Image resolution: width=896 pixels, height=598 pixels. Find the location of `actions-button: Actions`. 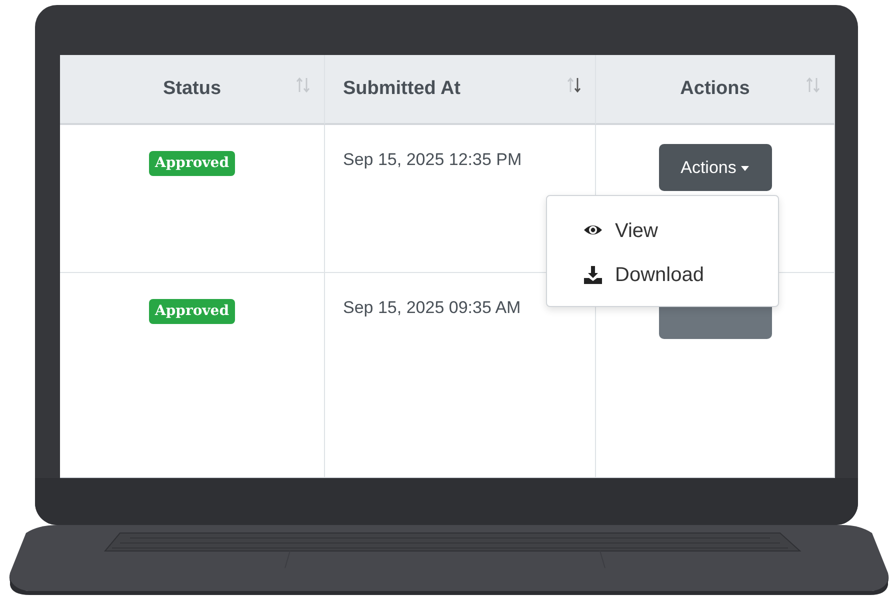

actions-button: Actions is located at coordinates (715, 167).